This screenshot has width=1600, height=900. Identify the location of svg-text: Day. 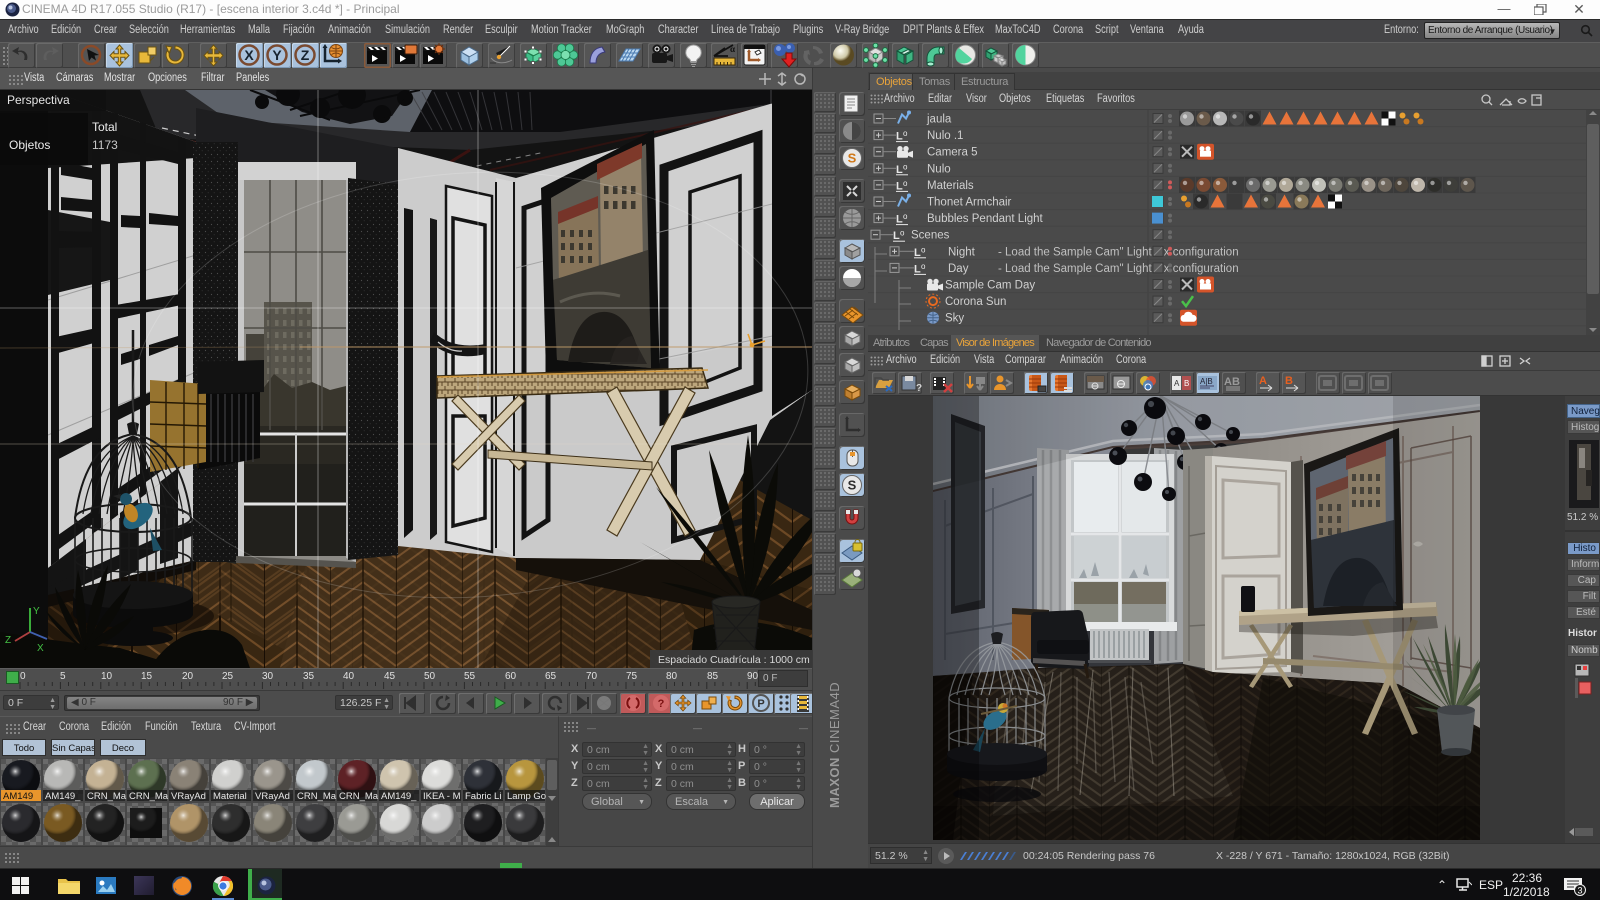
(958, 269).